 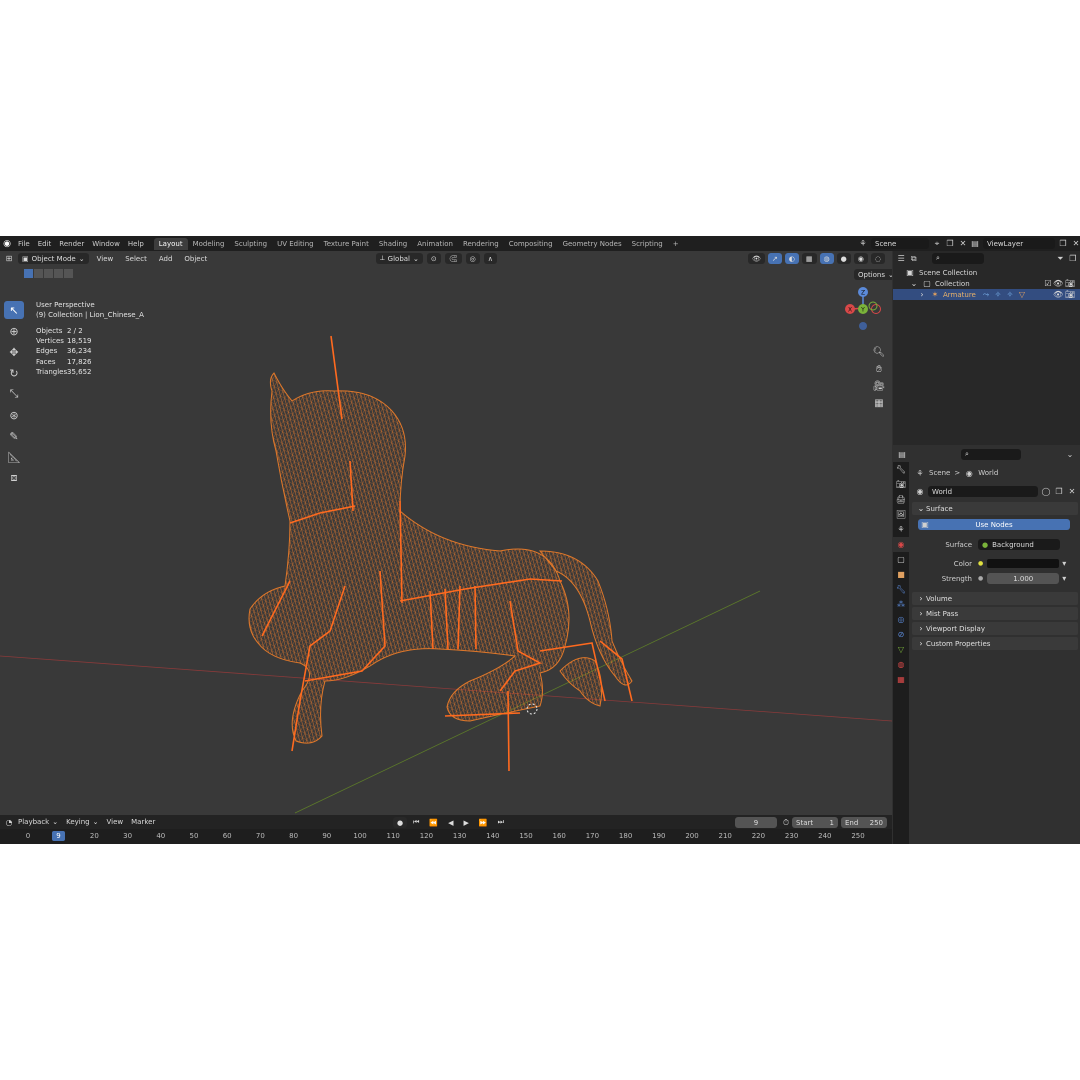 I want to click on editor-type-icon: ⊞, so click(x=9, y=258).